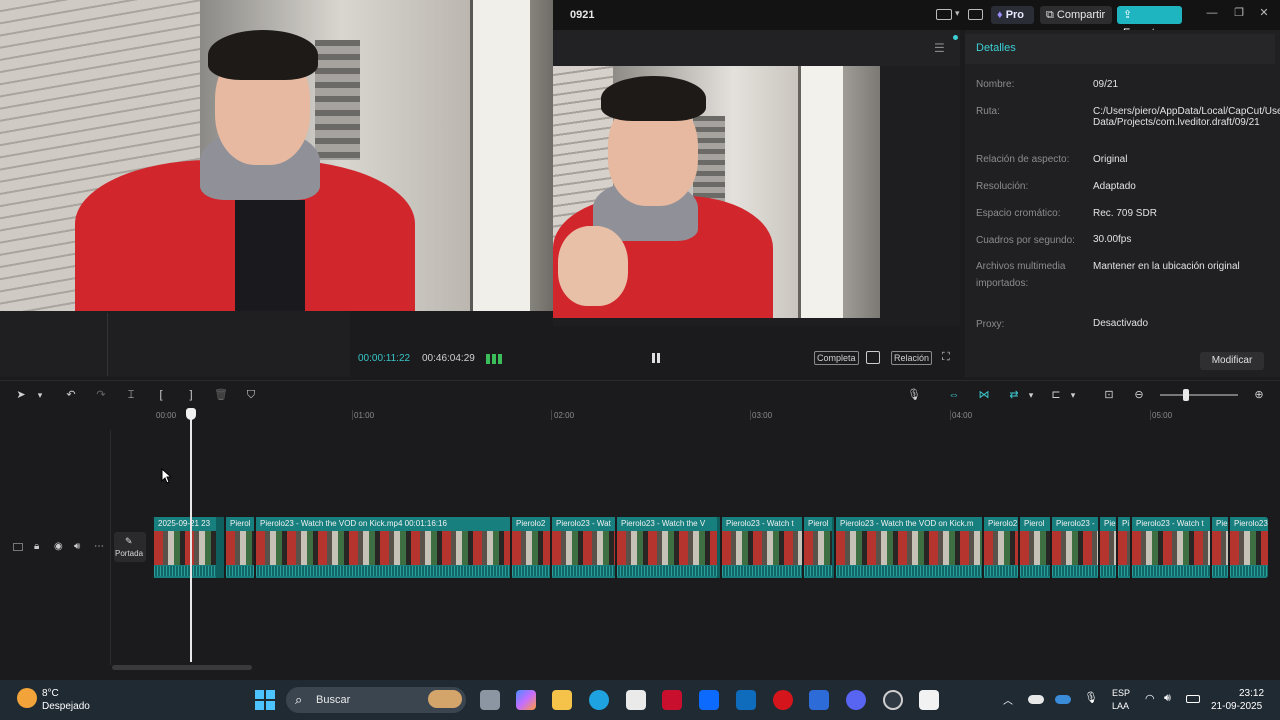  What do you see at coordinates (27, 698) in the screenshot?
I see `weather-icon` at bounding box center [27, 698].